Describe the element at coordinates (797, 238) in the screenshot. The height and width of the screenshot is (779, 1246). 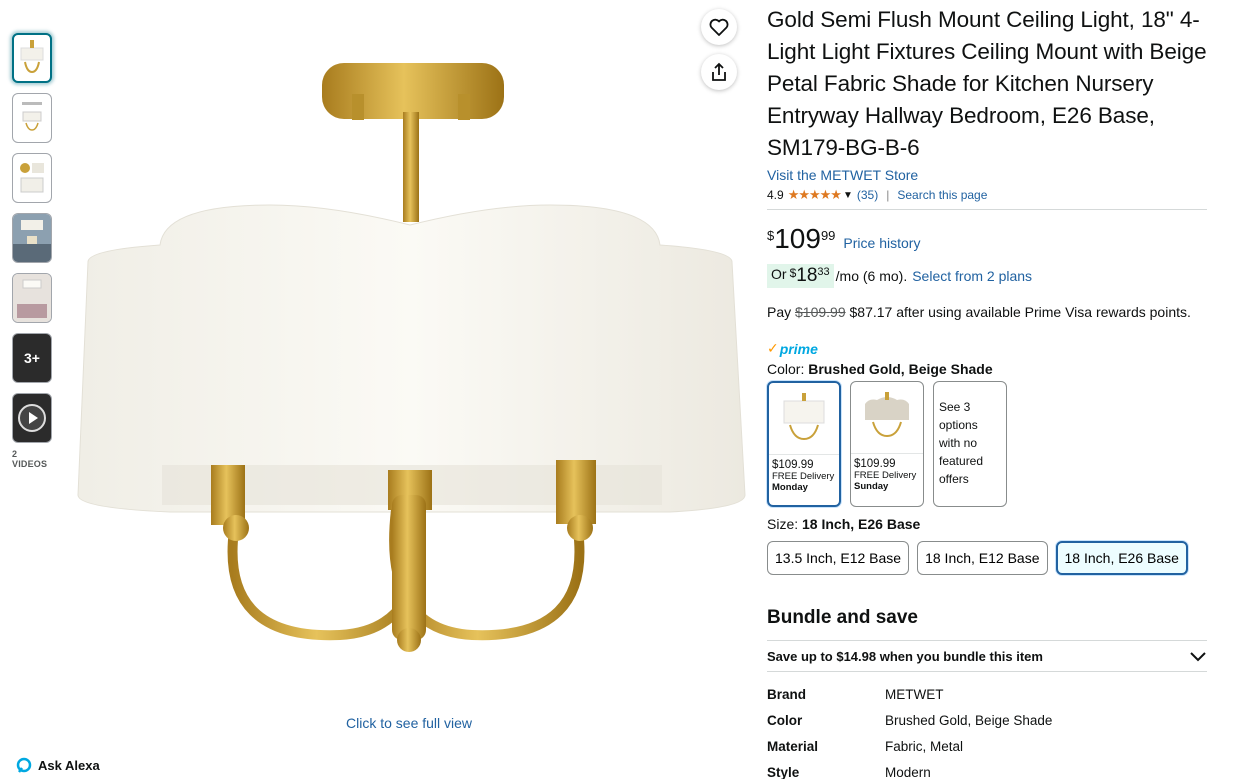
I see `price-whole: 109` at that location.